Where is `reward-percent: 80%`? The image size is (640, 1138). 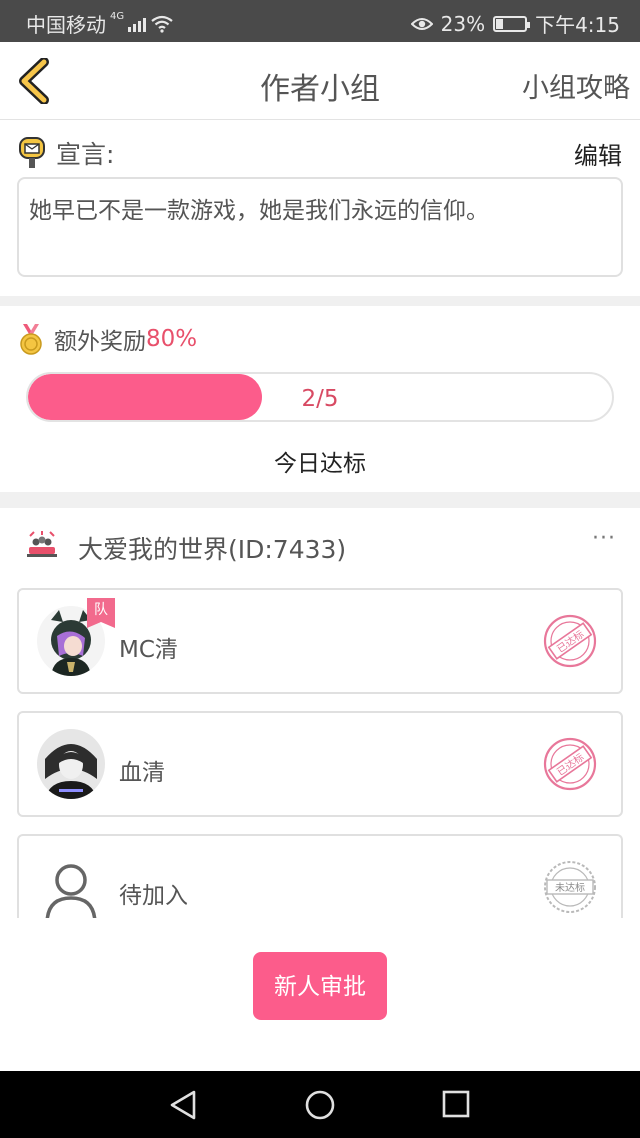
reward-percent: 80% is located at coordinates (172, 339).